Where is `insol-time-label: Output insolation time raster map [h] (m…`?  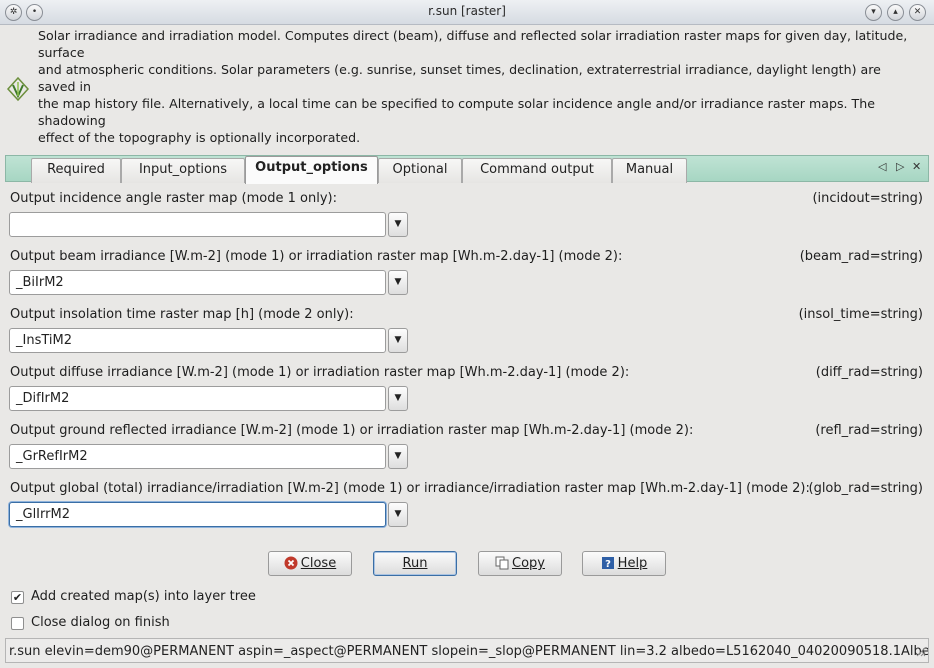
insol-time-label: Output insolation time raster map [h] (m… is located at coordinates (182, 314).